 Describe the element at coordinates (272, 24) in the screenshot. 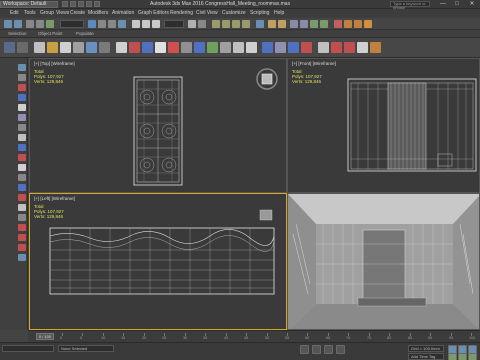

I see `mirror-icon` at that location.